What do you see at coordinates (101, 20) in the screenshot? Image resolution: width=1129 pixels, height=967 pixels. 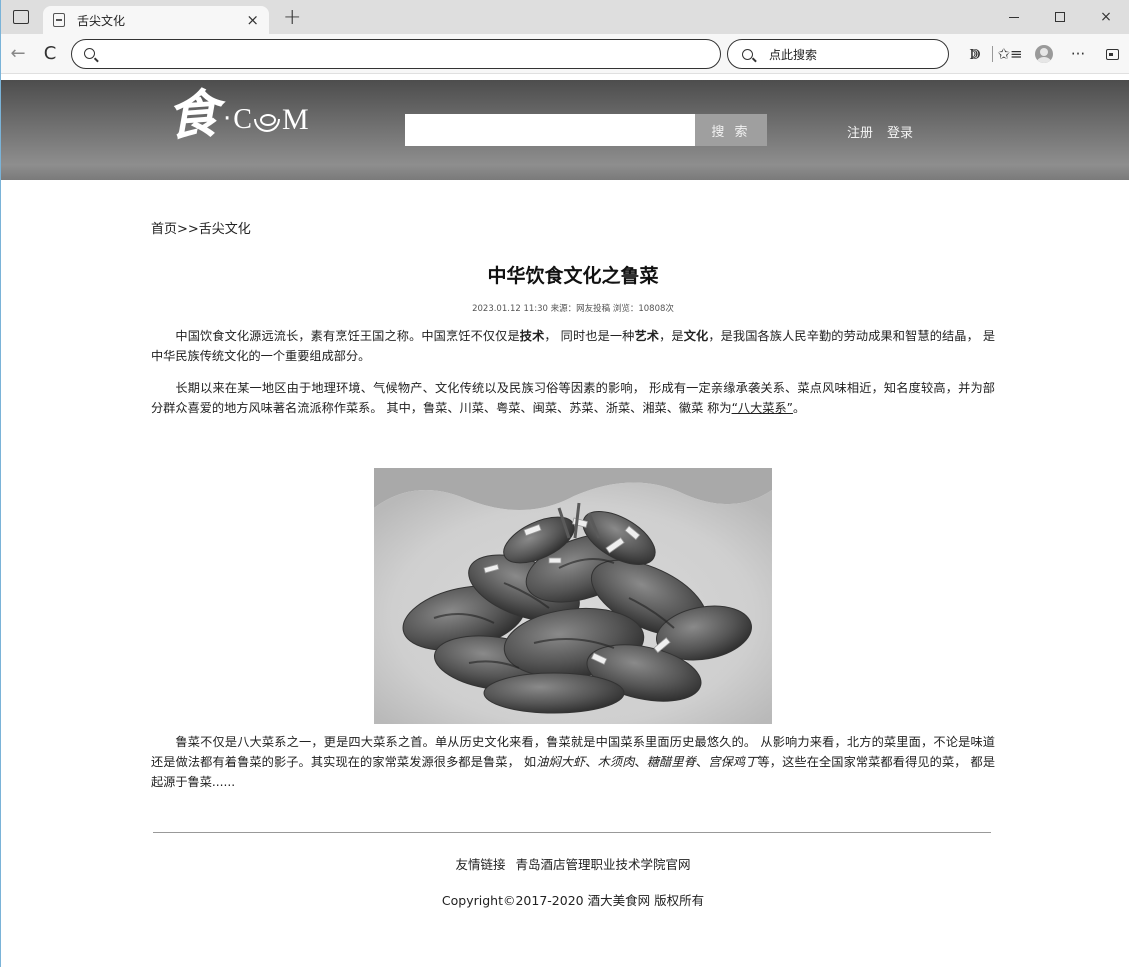 I see `tab-title: 舌尖文化` at bounding box center [101, 20].